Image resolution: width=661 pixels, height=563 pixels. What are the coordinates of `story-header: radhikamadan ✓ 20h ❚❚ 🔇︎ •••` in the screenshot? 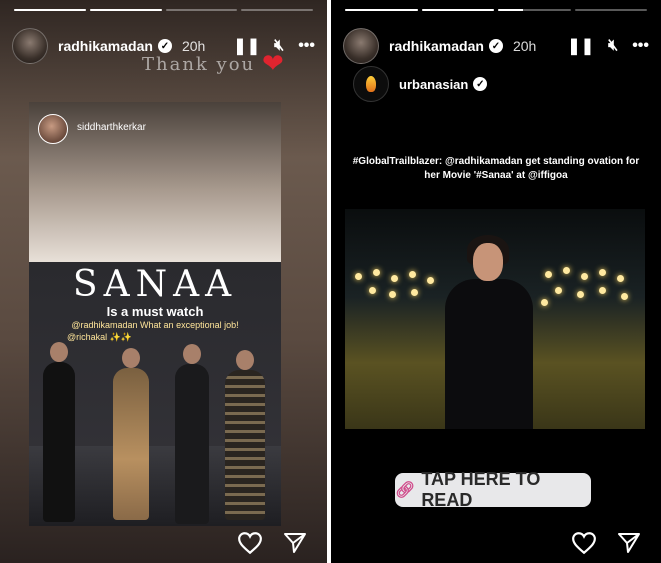 It's located at (496, 46).